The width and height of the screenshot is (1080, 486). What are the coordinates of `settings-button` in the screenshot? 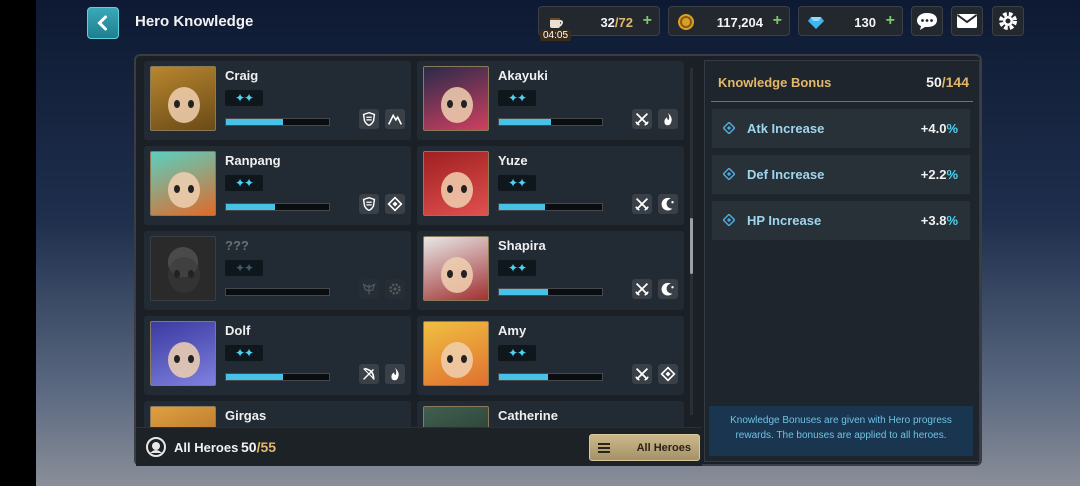 It's located at (1008, 21).